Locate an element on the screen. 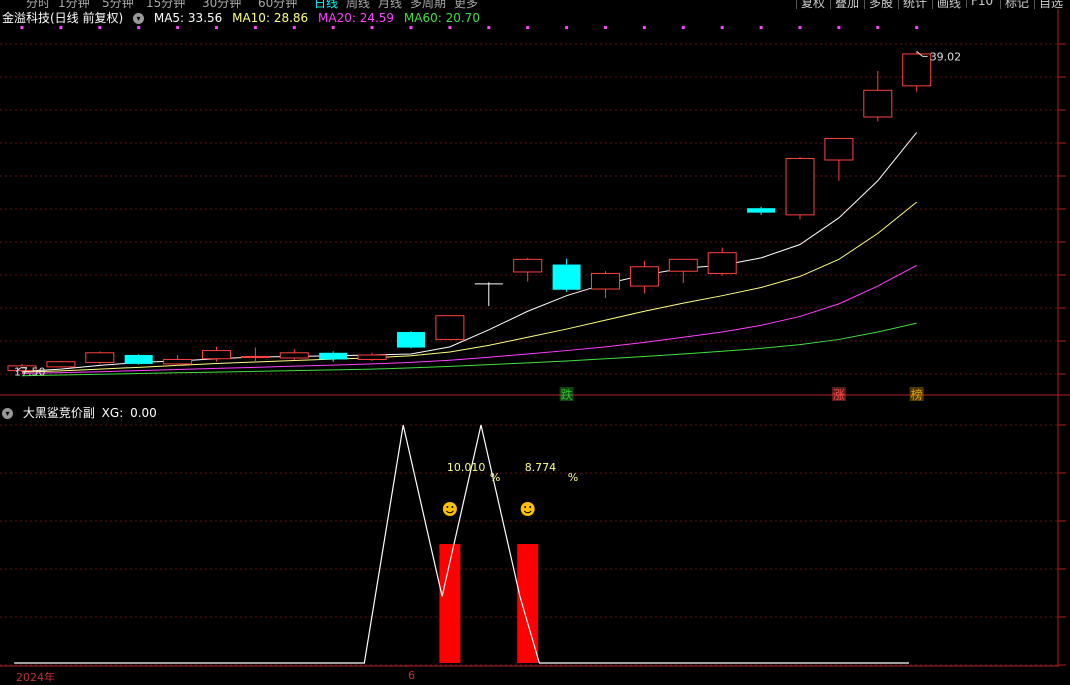  period-tab-5: 60分钟 is located at coordinates (277, 4).